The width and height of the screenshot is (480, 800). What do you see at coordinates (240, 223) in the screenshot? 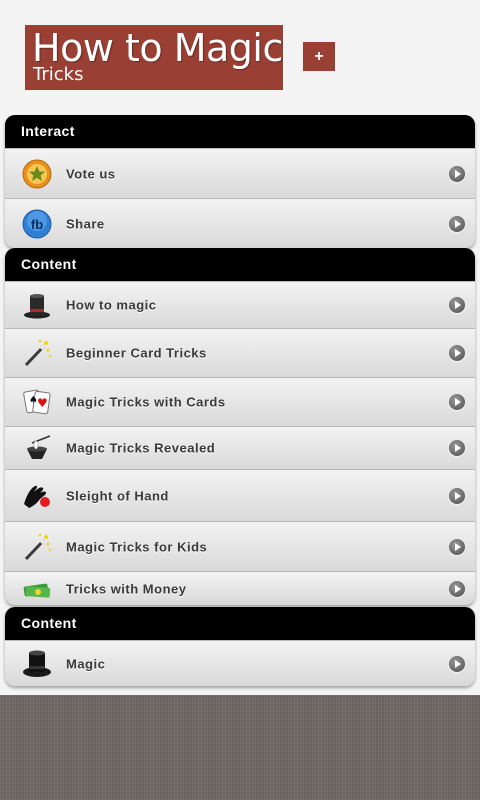
I see `list-item-share: fb Share` at bounding box center [240, 223].